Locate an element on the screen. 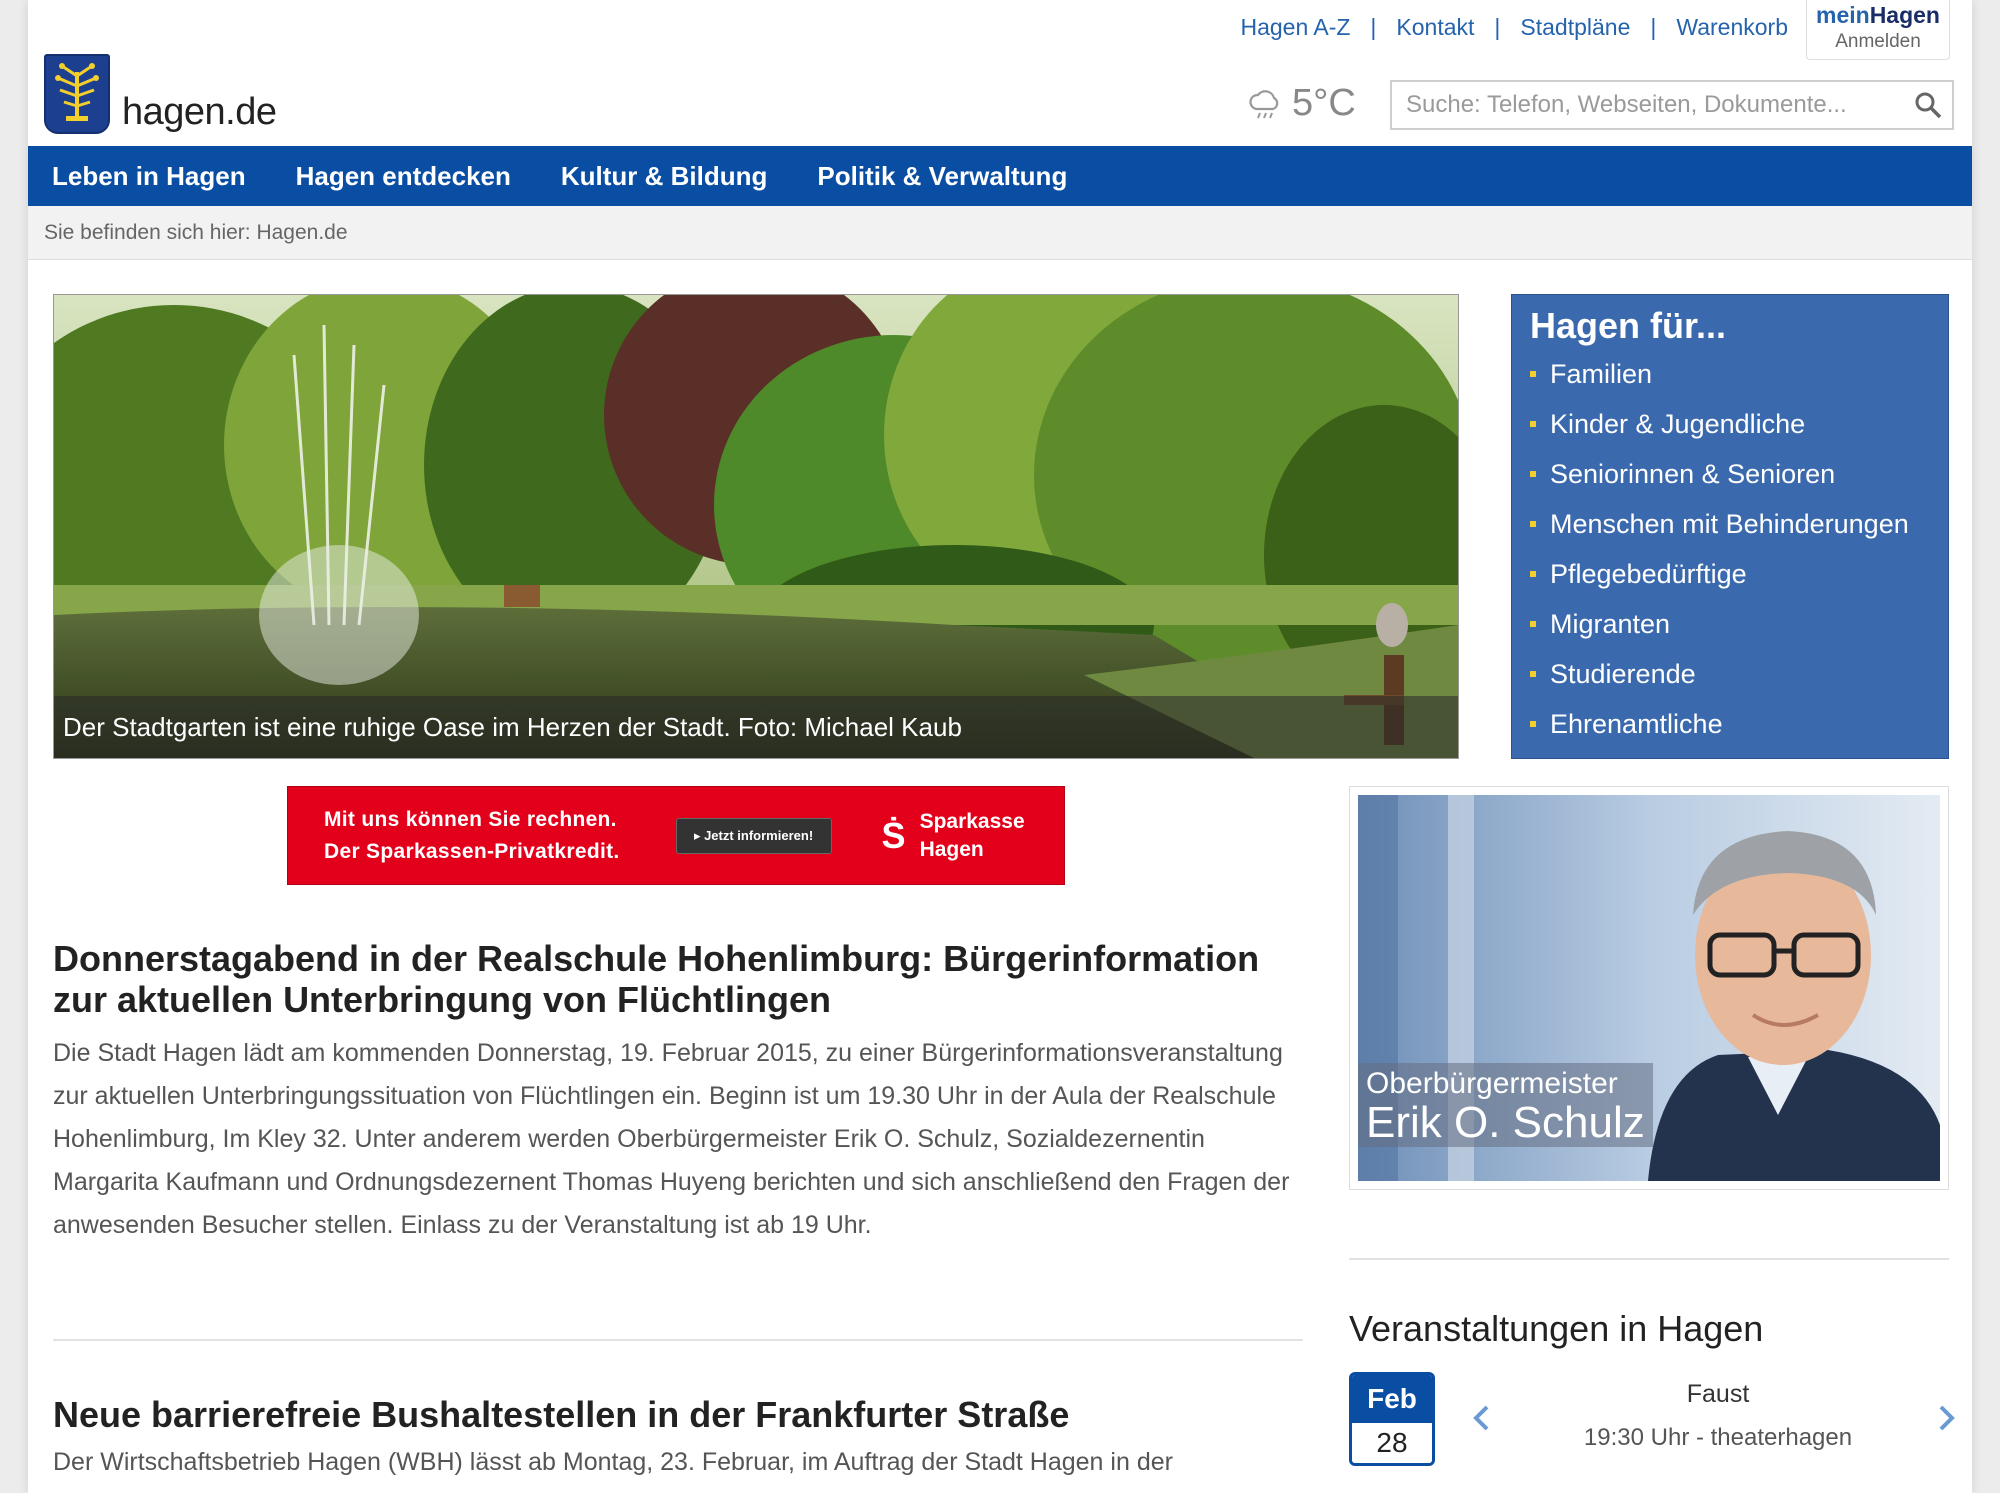  event-day: 28 is located at coordinates (1392, 1443).